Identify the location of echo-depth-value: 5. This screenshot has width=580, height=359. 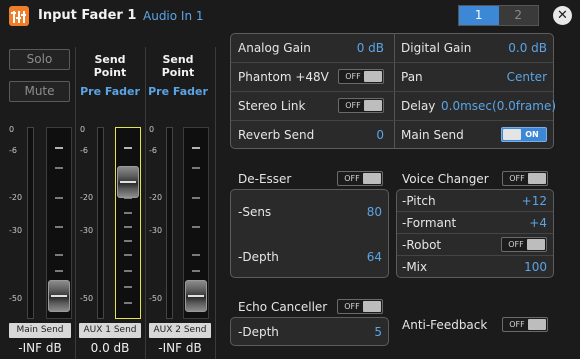
(356, 332).